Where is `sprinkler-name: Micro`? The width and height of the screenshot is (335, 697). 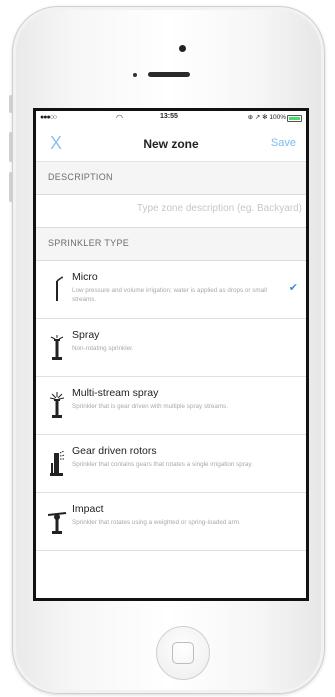 sprinkler-name: Micro is located at coordinates (85, 277).